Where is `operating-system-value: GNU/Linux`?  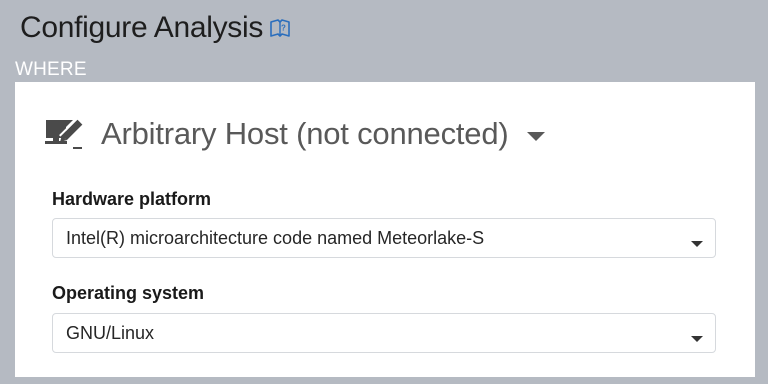 operating-system-value: GNU/Linux is located at coordinates (110, 333).